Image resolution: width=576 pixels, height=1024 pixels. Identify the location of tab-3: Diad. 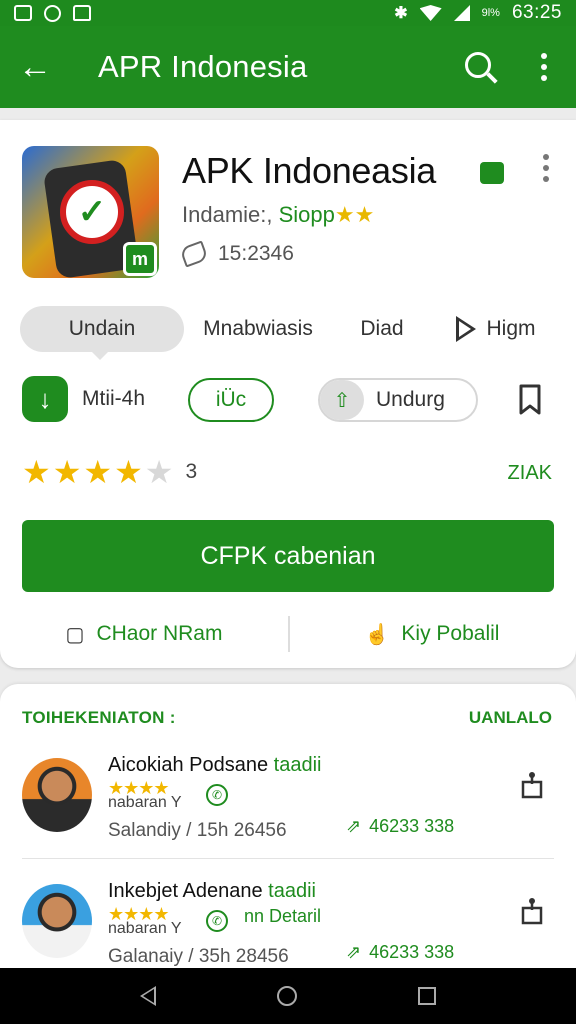
(382, 329).